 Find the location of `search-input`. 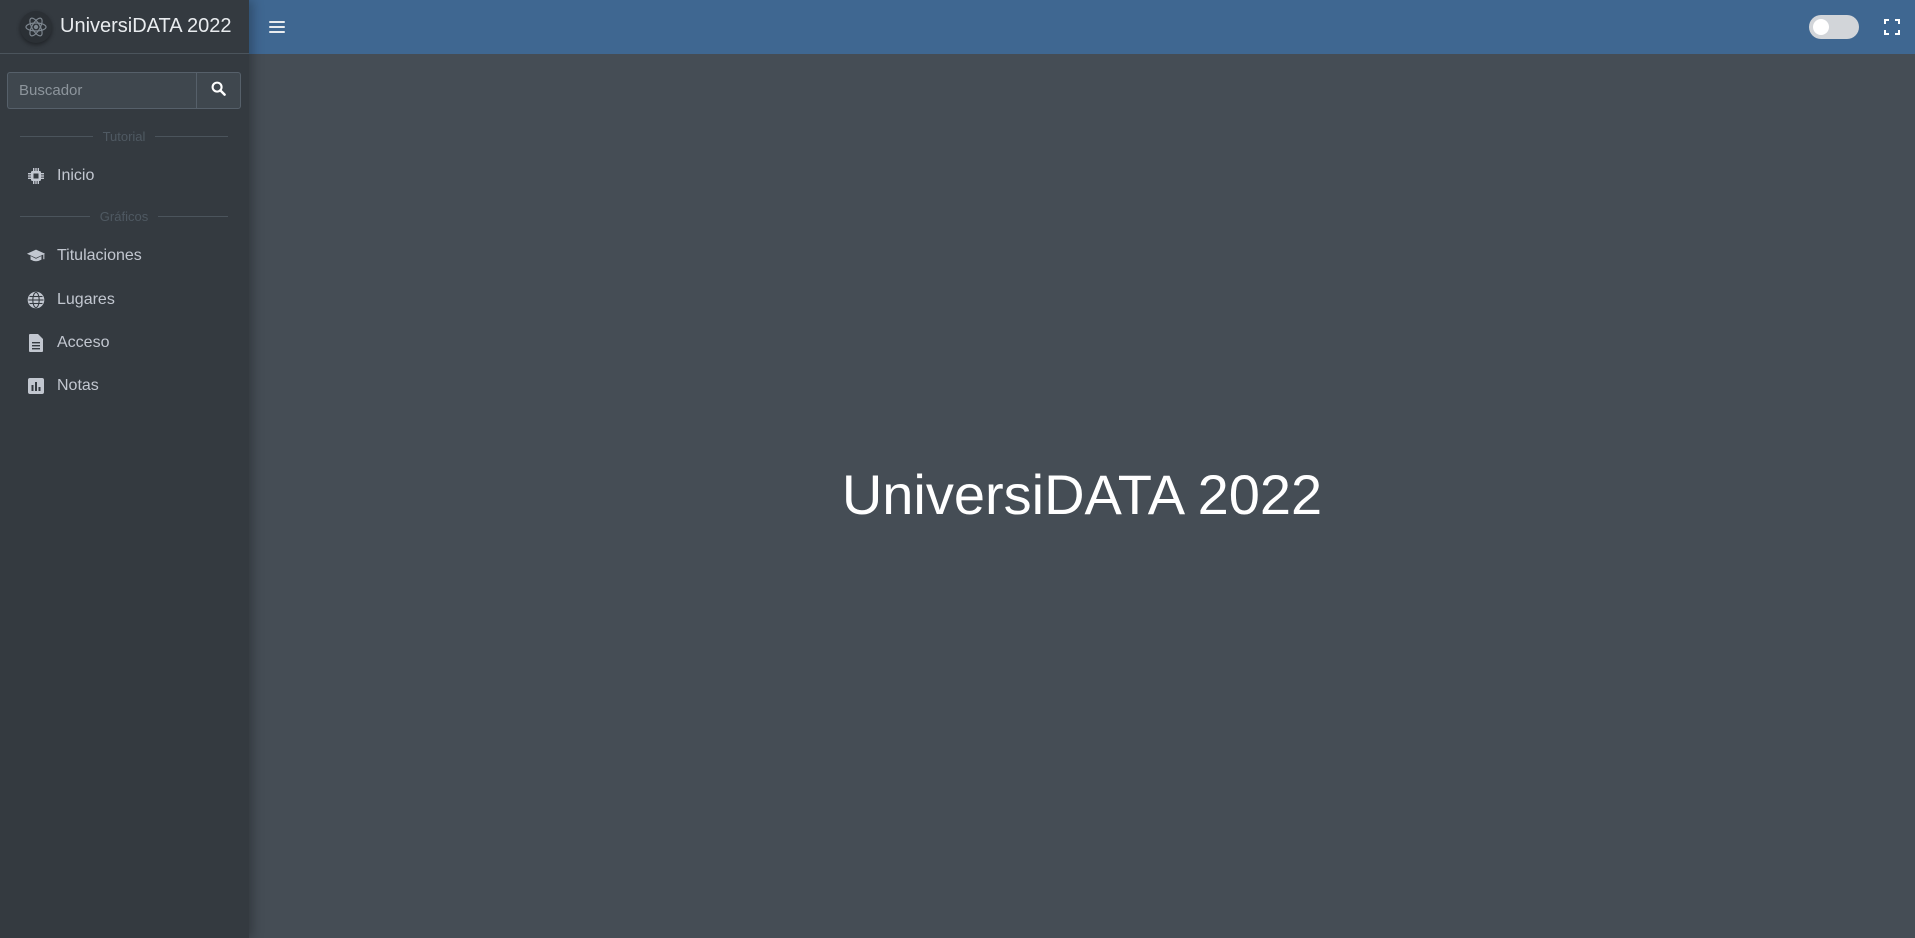

search-input is located at coordinates (101, 90).